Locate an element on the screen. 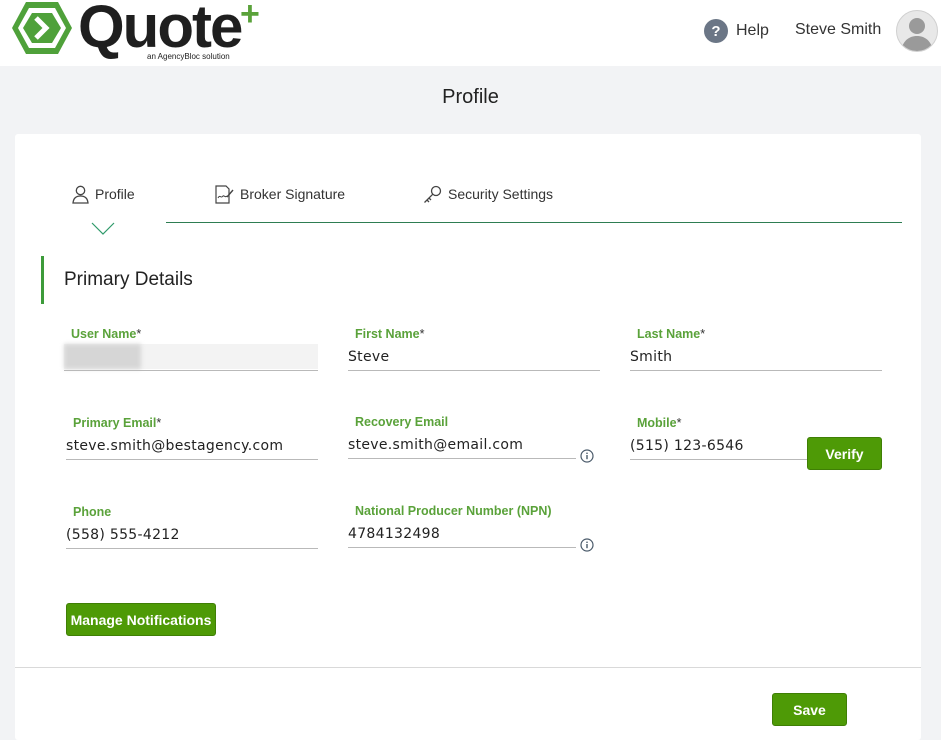 The height and width of the screenshot is (740, 941). signature-icon is located at coordinates (224, 194).